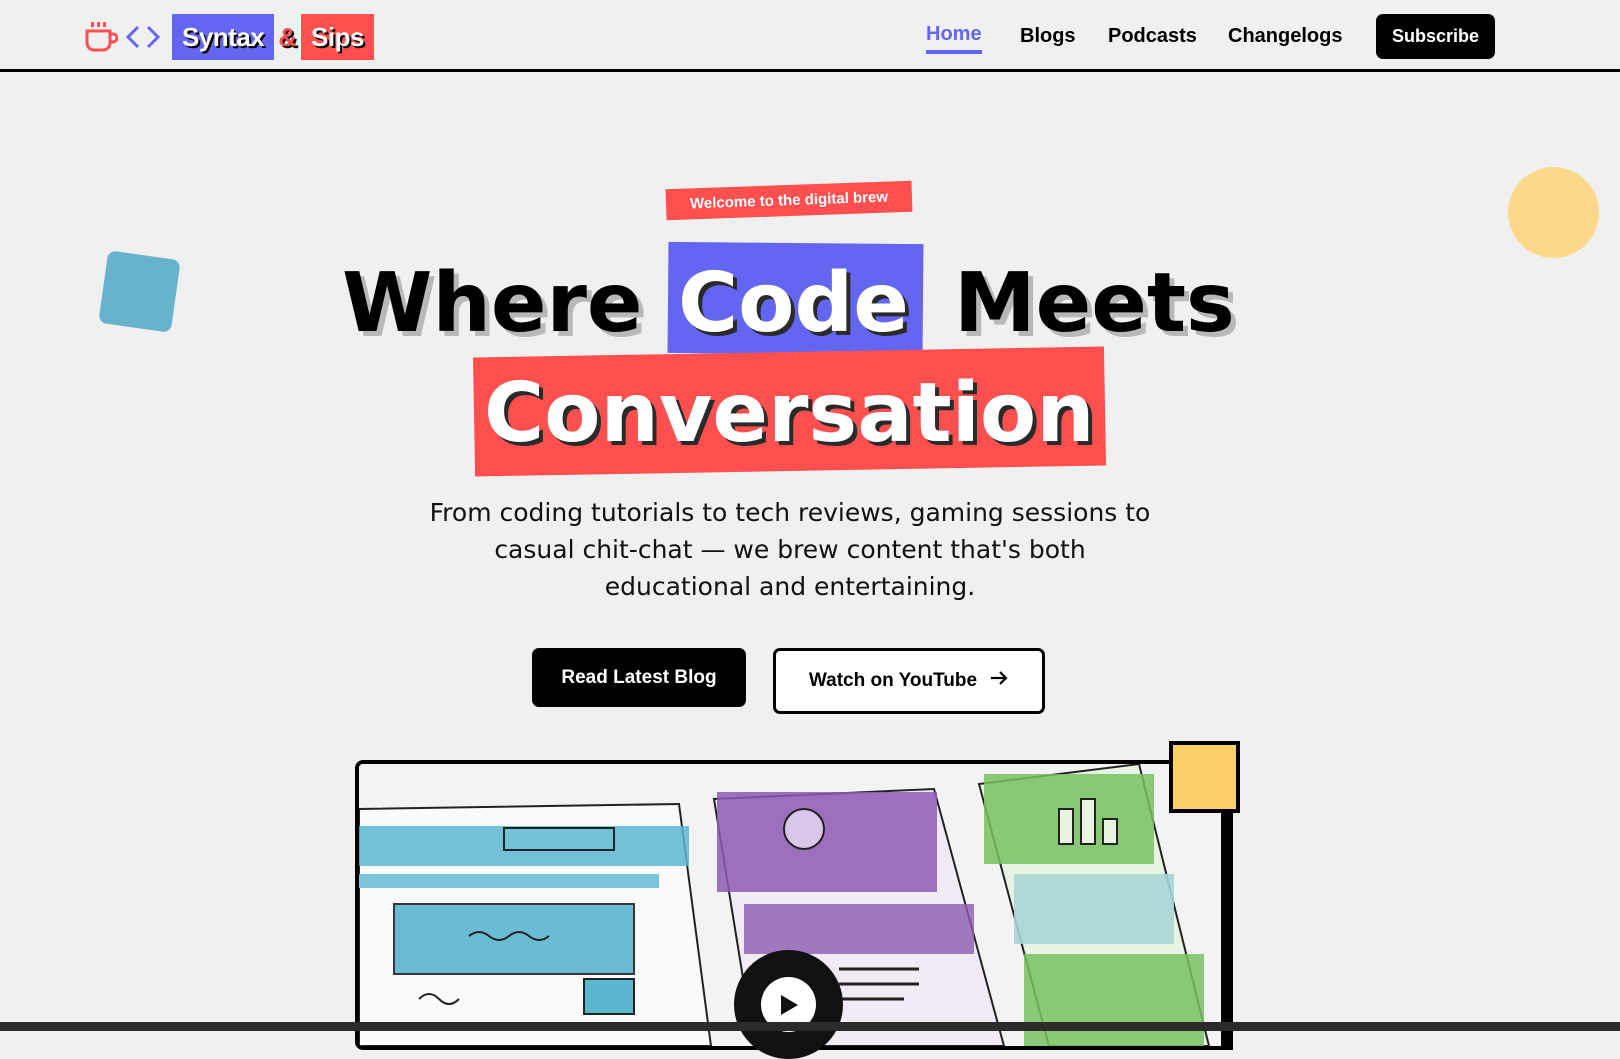  Describe the element at coordinates (288, 36) in the screenshot. I see `brand-ampersand: &` at that location.